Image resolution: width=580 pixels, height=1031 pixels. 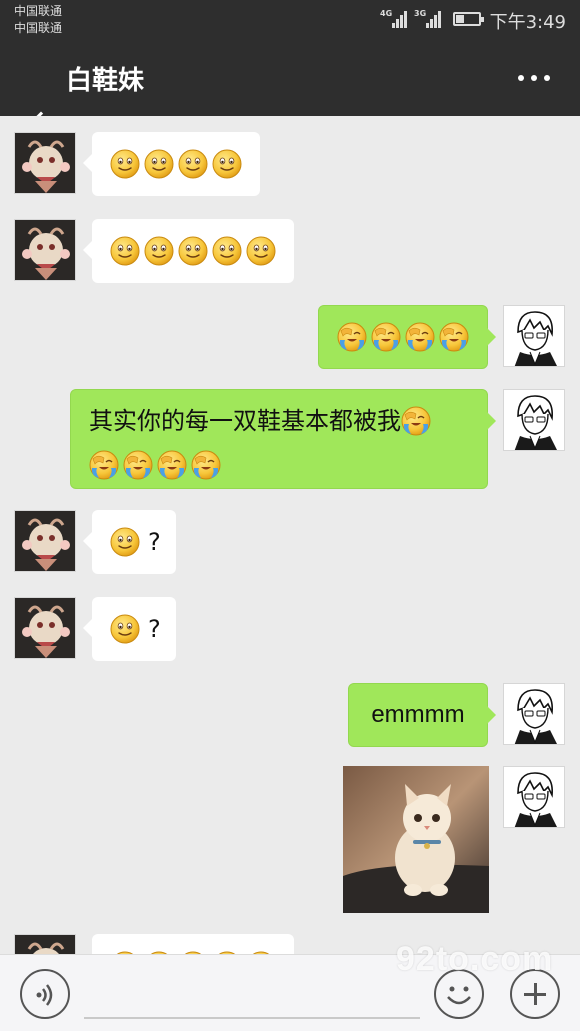 What do you see at coordinates (38, 11) in the screenshot?
I see `carrier-label-1: 中国联通` at bounding box center [38, 11].